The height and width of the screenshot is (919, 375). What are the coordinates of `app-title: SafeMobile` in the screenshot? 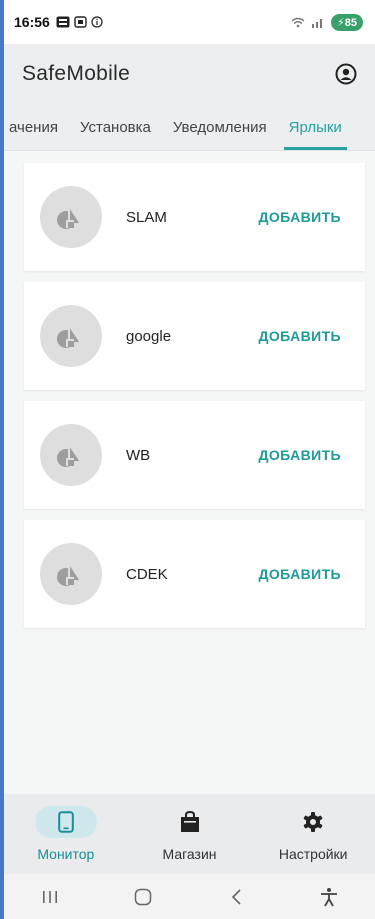 It's located at (76, 73).